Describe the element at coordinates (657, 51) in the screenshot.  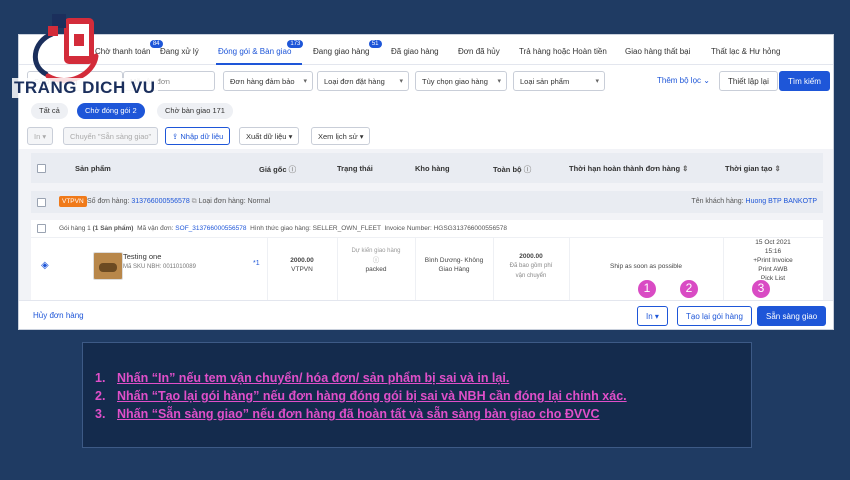
I see `tab-failed-delivery: Giao hàng thất bại` at that location.